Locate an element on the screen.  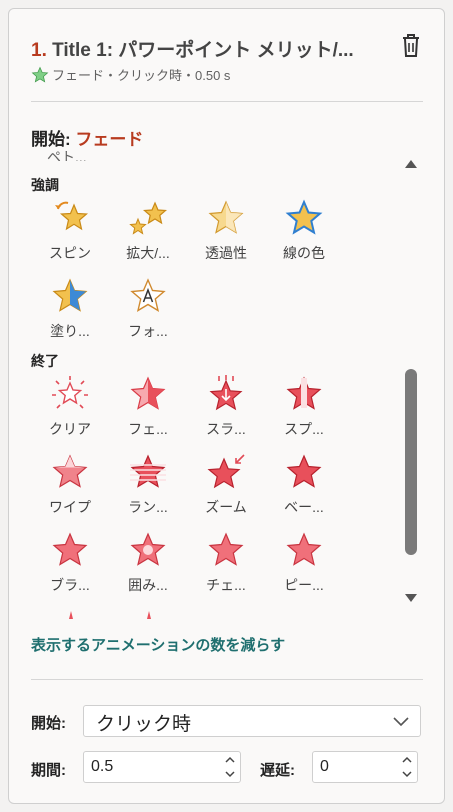
split-star-icon is located at coordinates (304, 393).